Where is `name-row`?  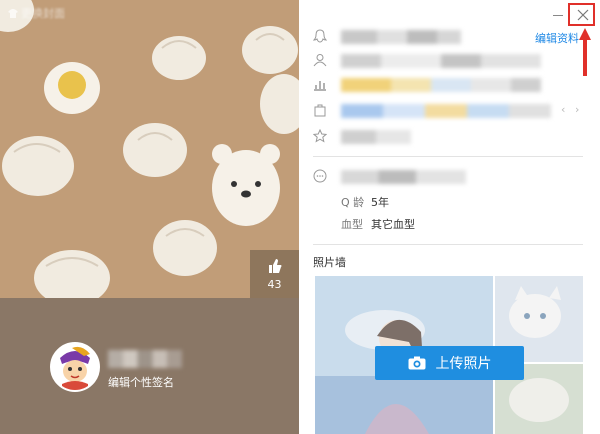
name-row is located at coordinates (428, 61).